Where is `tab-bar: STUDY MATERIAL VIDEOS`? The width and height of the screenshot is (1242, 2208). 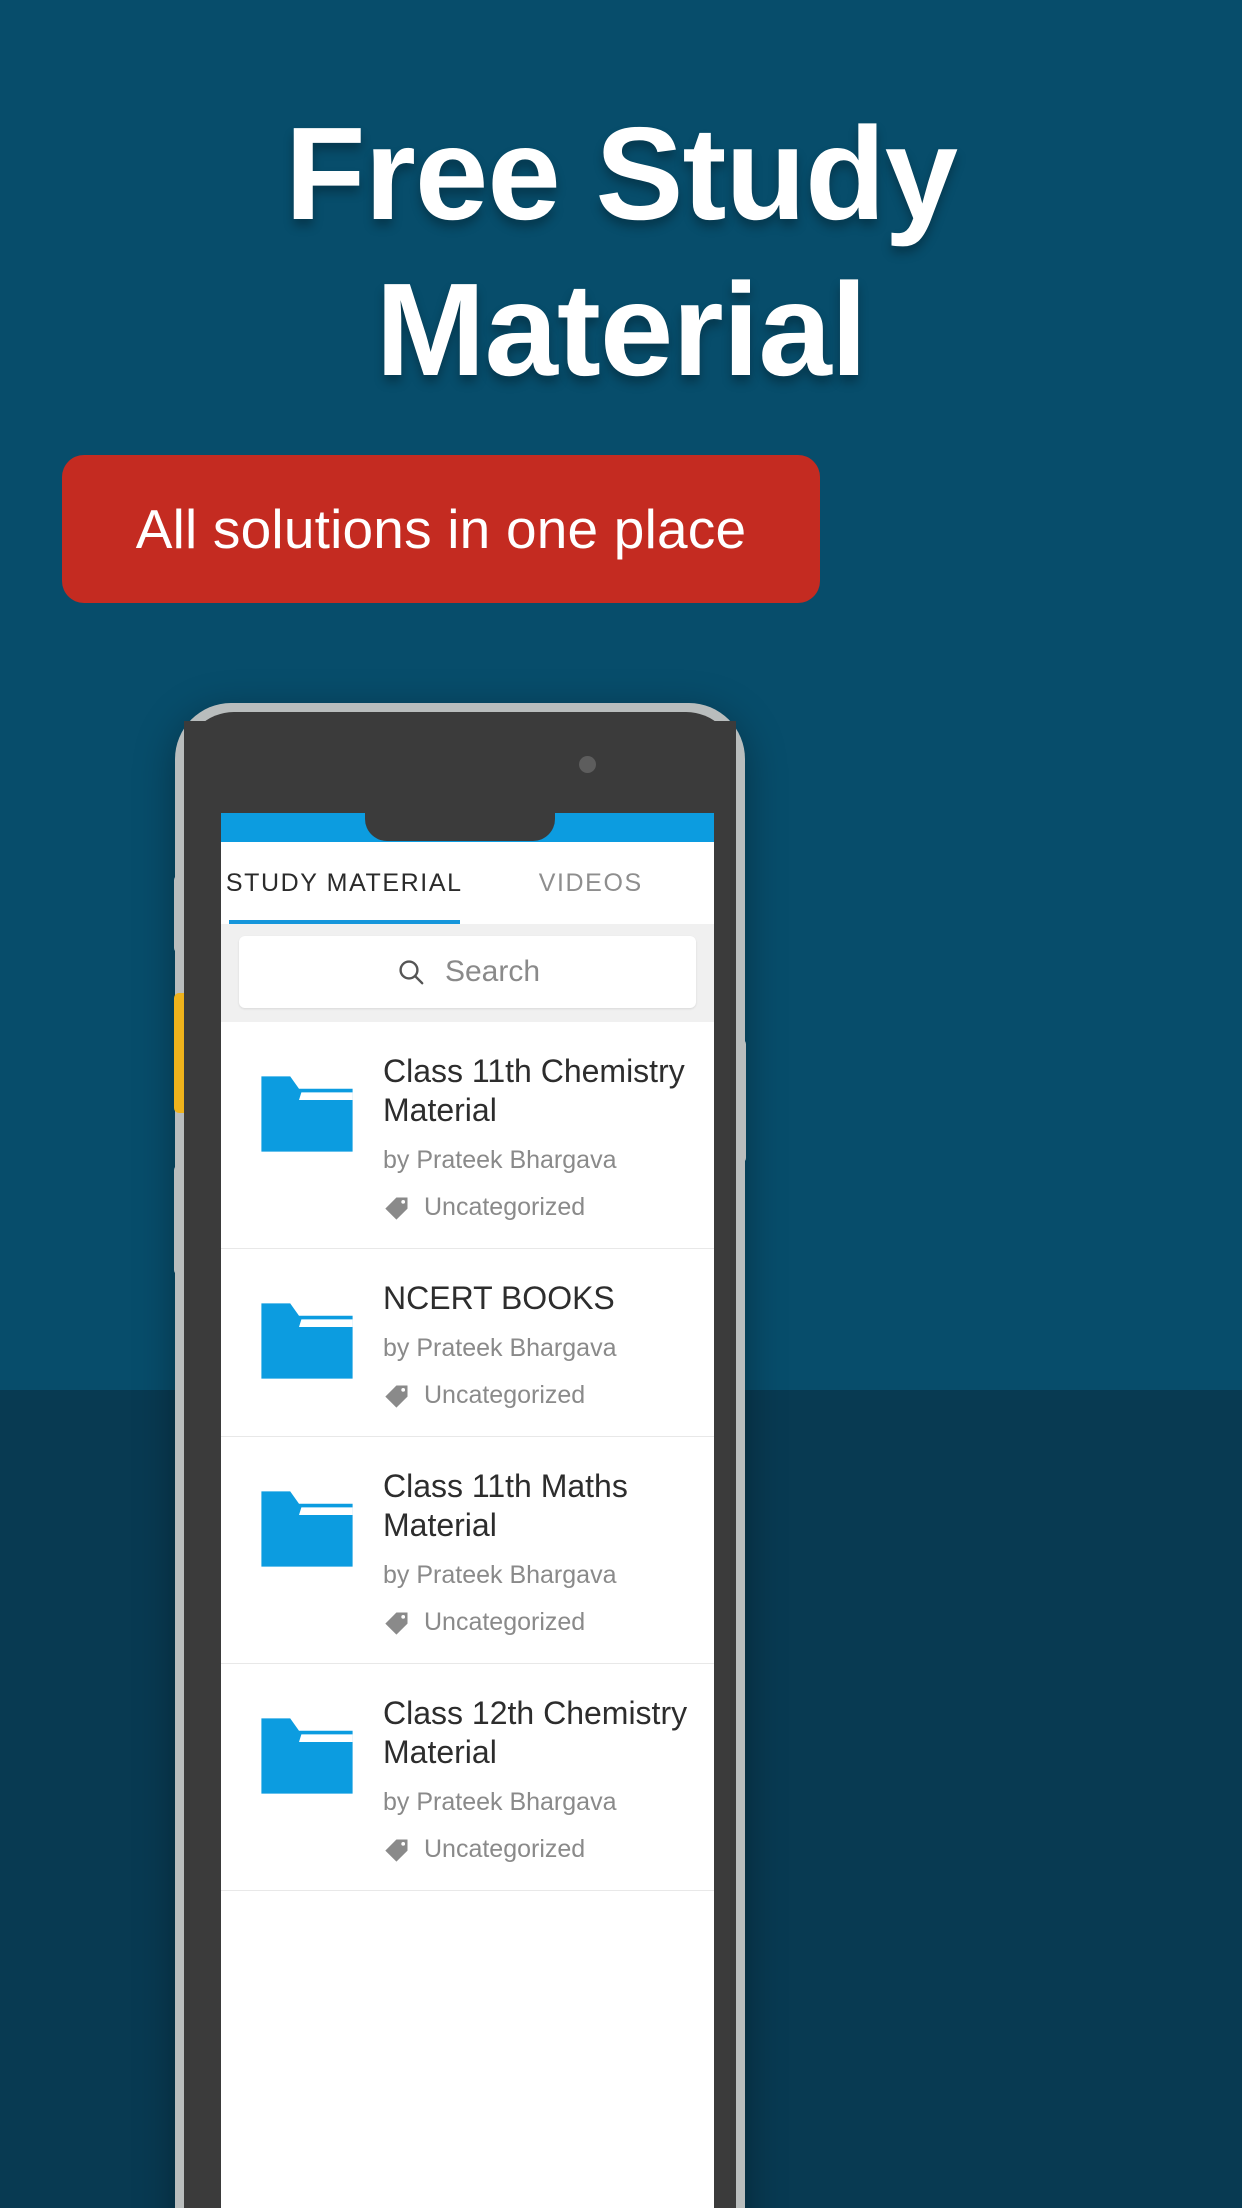 tab-bar: STUDY MATERIAL VIDEOS is located at coordinates (467, 883).